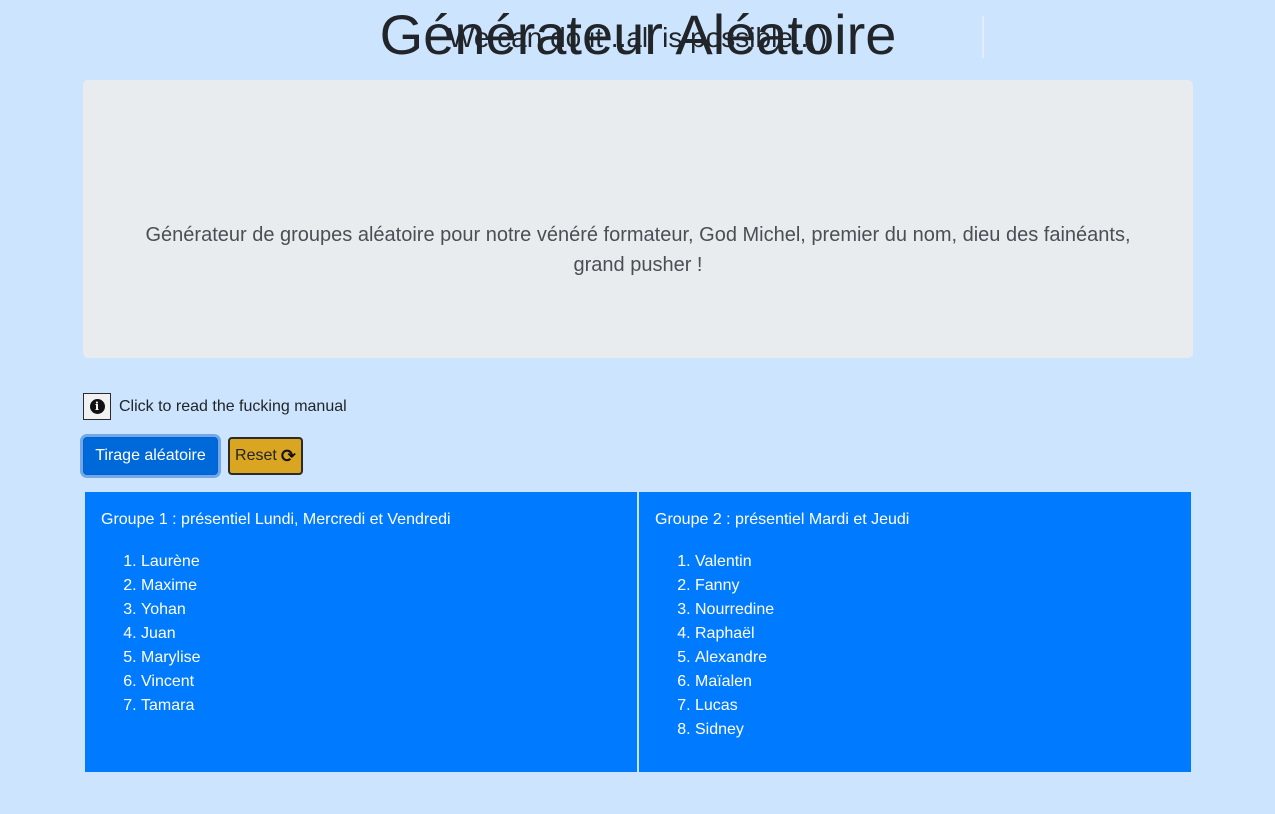 This screenshot has width=1275, height=814. I want to click on group-member: Lucas, so click(935, 706).